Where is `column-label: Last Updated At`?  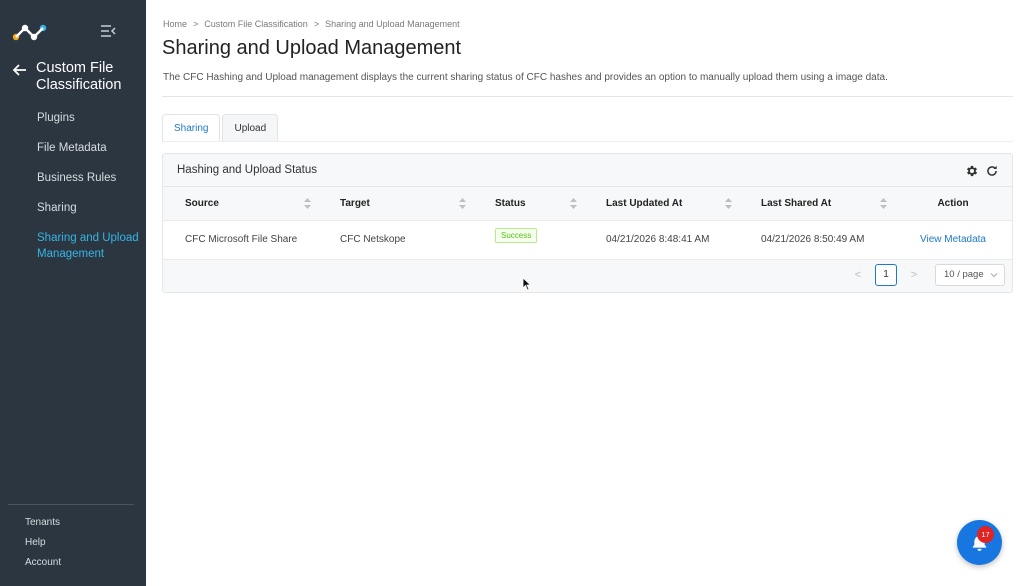
column-label: Last Updated At is located at coordinates (644, 204).